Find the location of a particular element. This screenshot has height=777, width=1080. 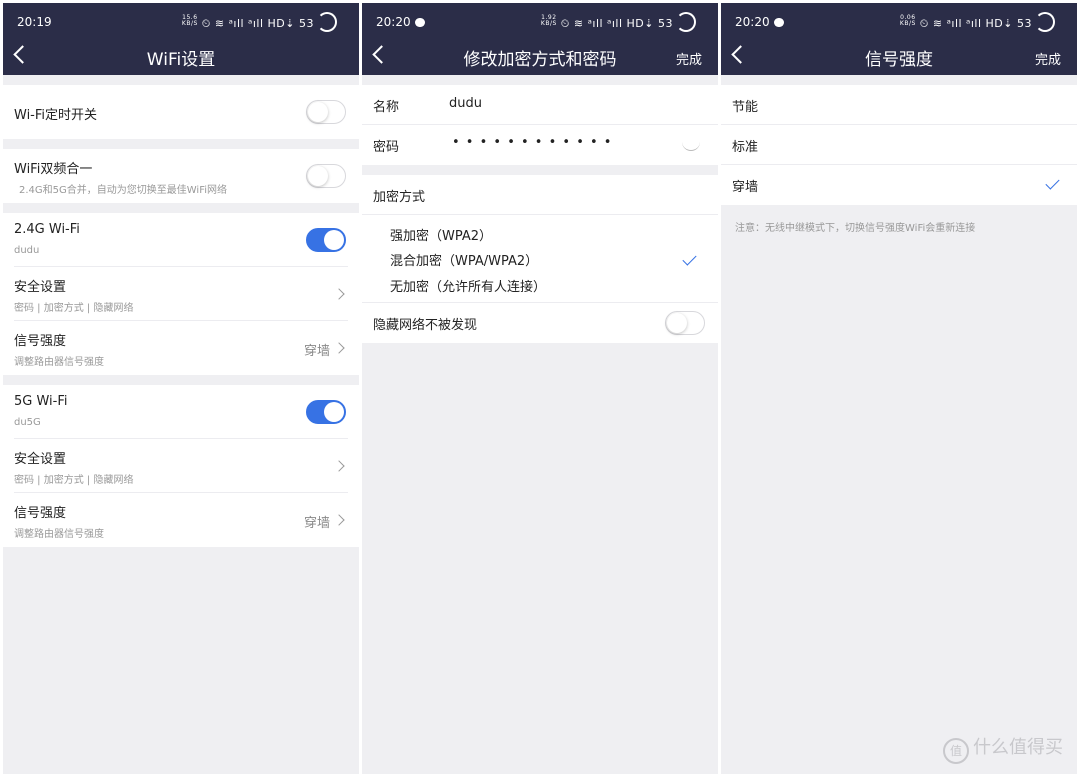

page-title: 信号强度 is located at coordinates (899, 60).